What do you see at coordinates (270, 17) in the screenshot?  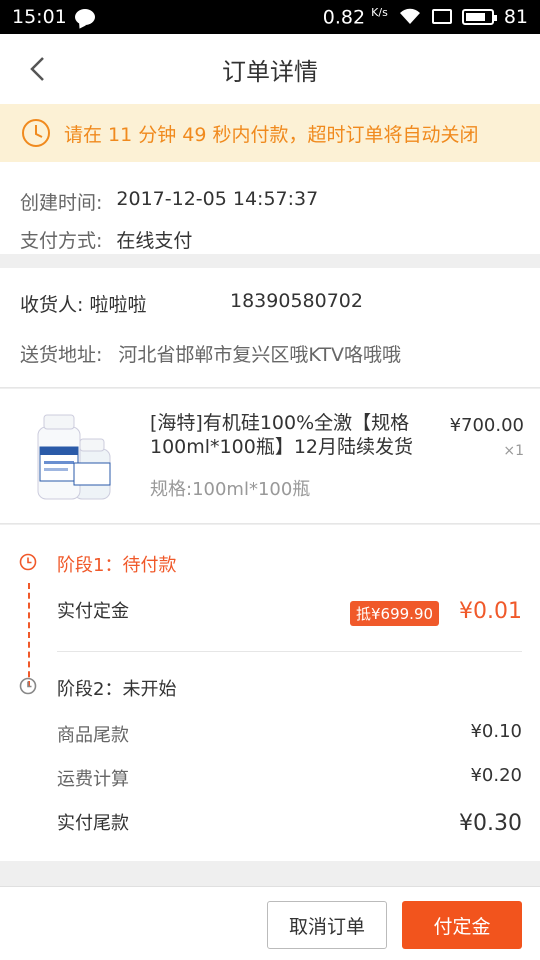 I see `status-bar: 15:01 0.82 K/s 81` at bounding box center [270, 17].